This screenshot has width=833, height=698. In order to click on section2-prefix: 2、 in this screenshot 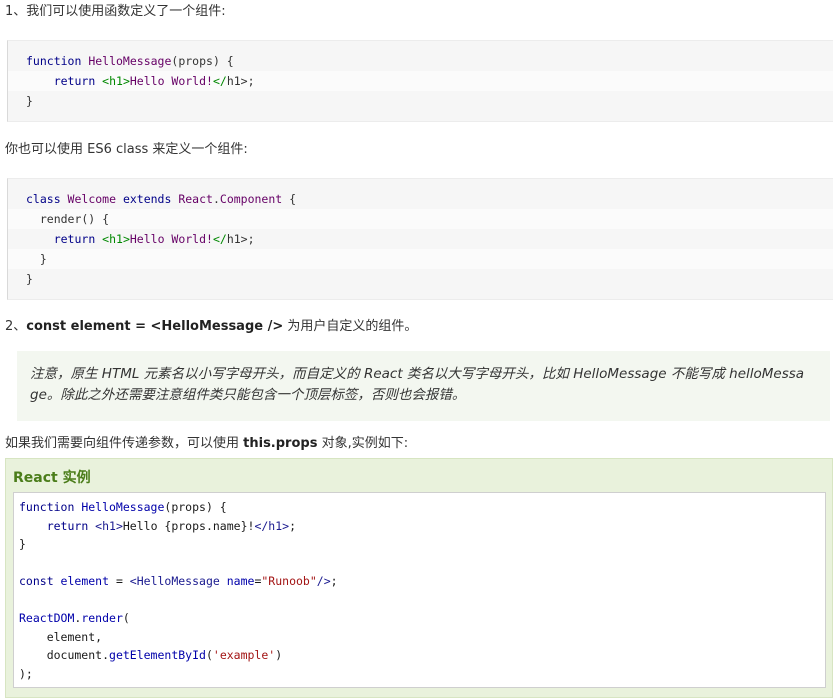, I will do `click(16, 326)`.